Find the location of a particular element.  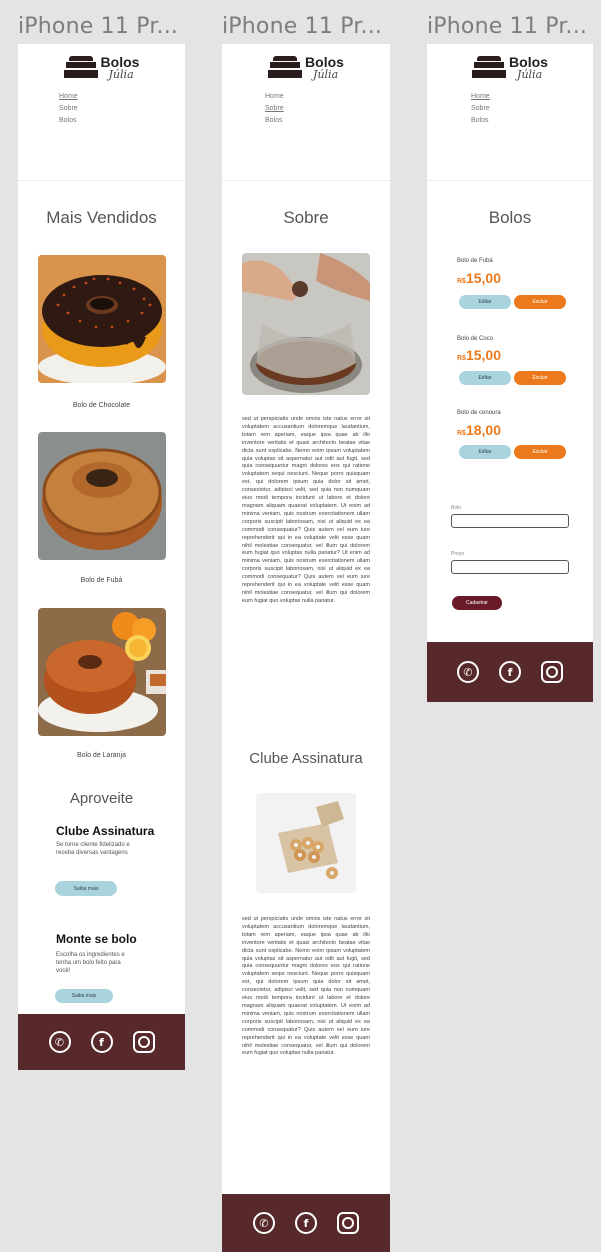

card-title: Clube Assinatura is located at coordinates (105, 831).